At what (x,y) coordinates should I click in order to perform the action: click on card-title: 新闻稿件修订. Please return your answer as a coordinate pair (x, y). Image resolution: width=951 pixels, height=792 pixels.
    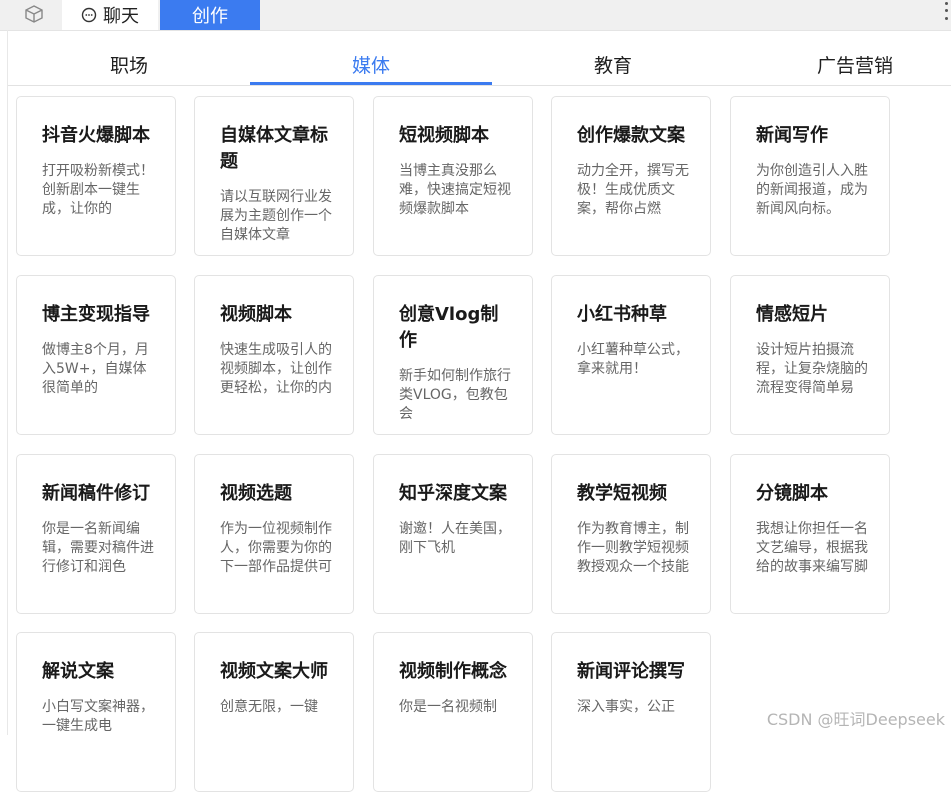
    Looking at the image, I should click on (96, 493).